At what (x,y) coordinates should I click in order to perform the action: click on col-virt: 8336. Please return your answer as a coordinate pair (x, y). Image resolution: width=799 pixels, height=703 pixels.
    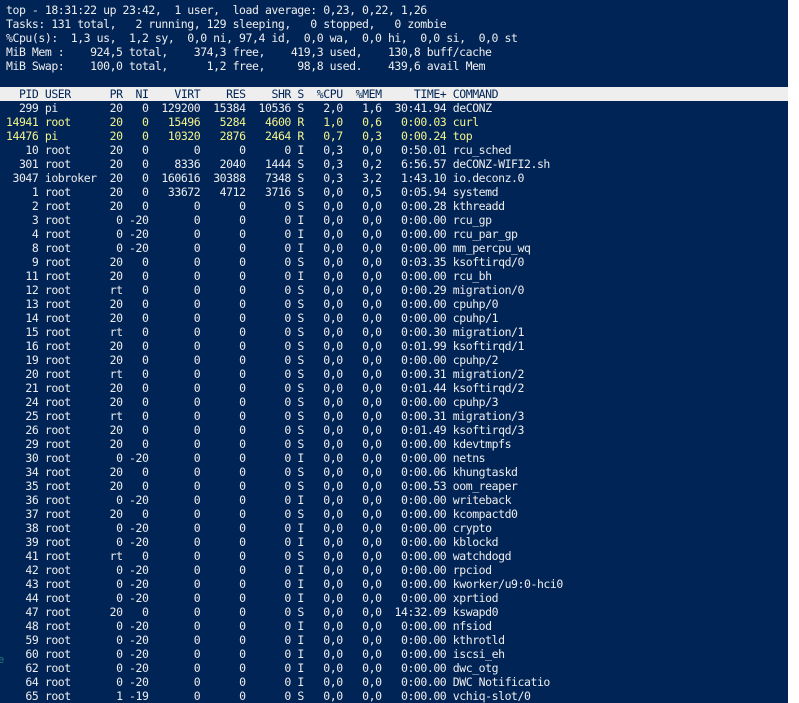
    Looking at the image, I should click on (174, 164).